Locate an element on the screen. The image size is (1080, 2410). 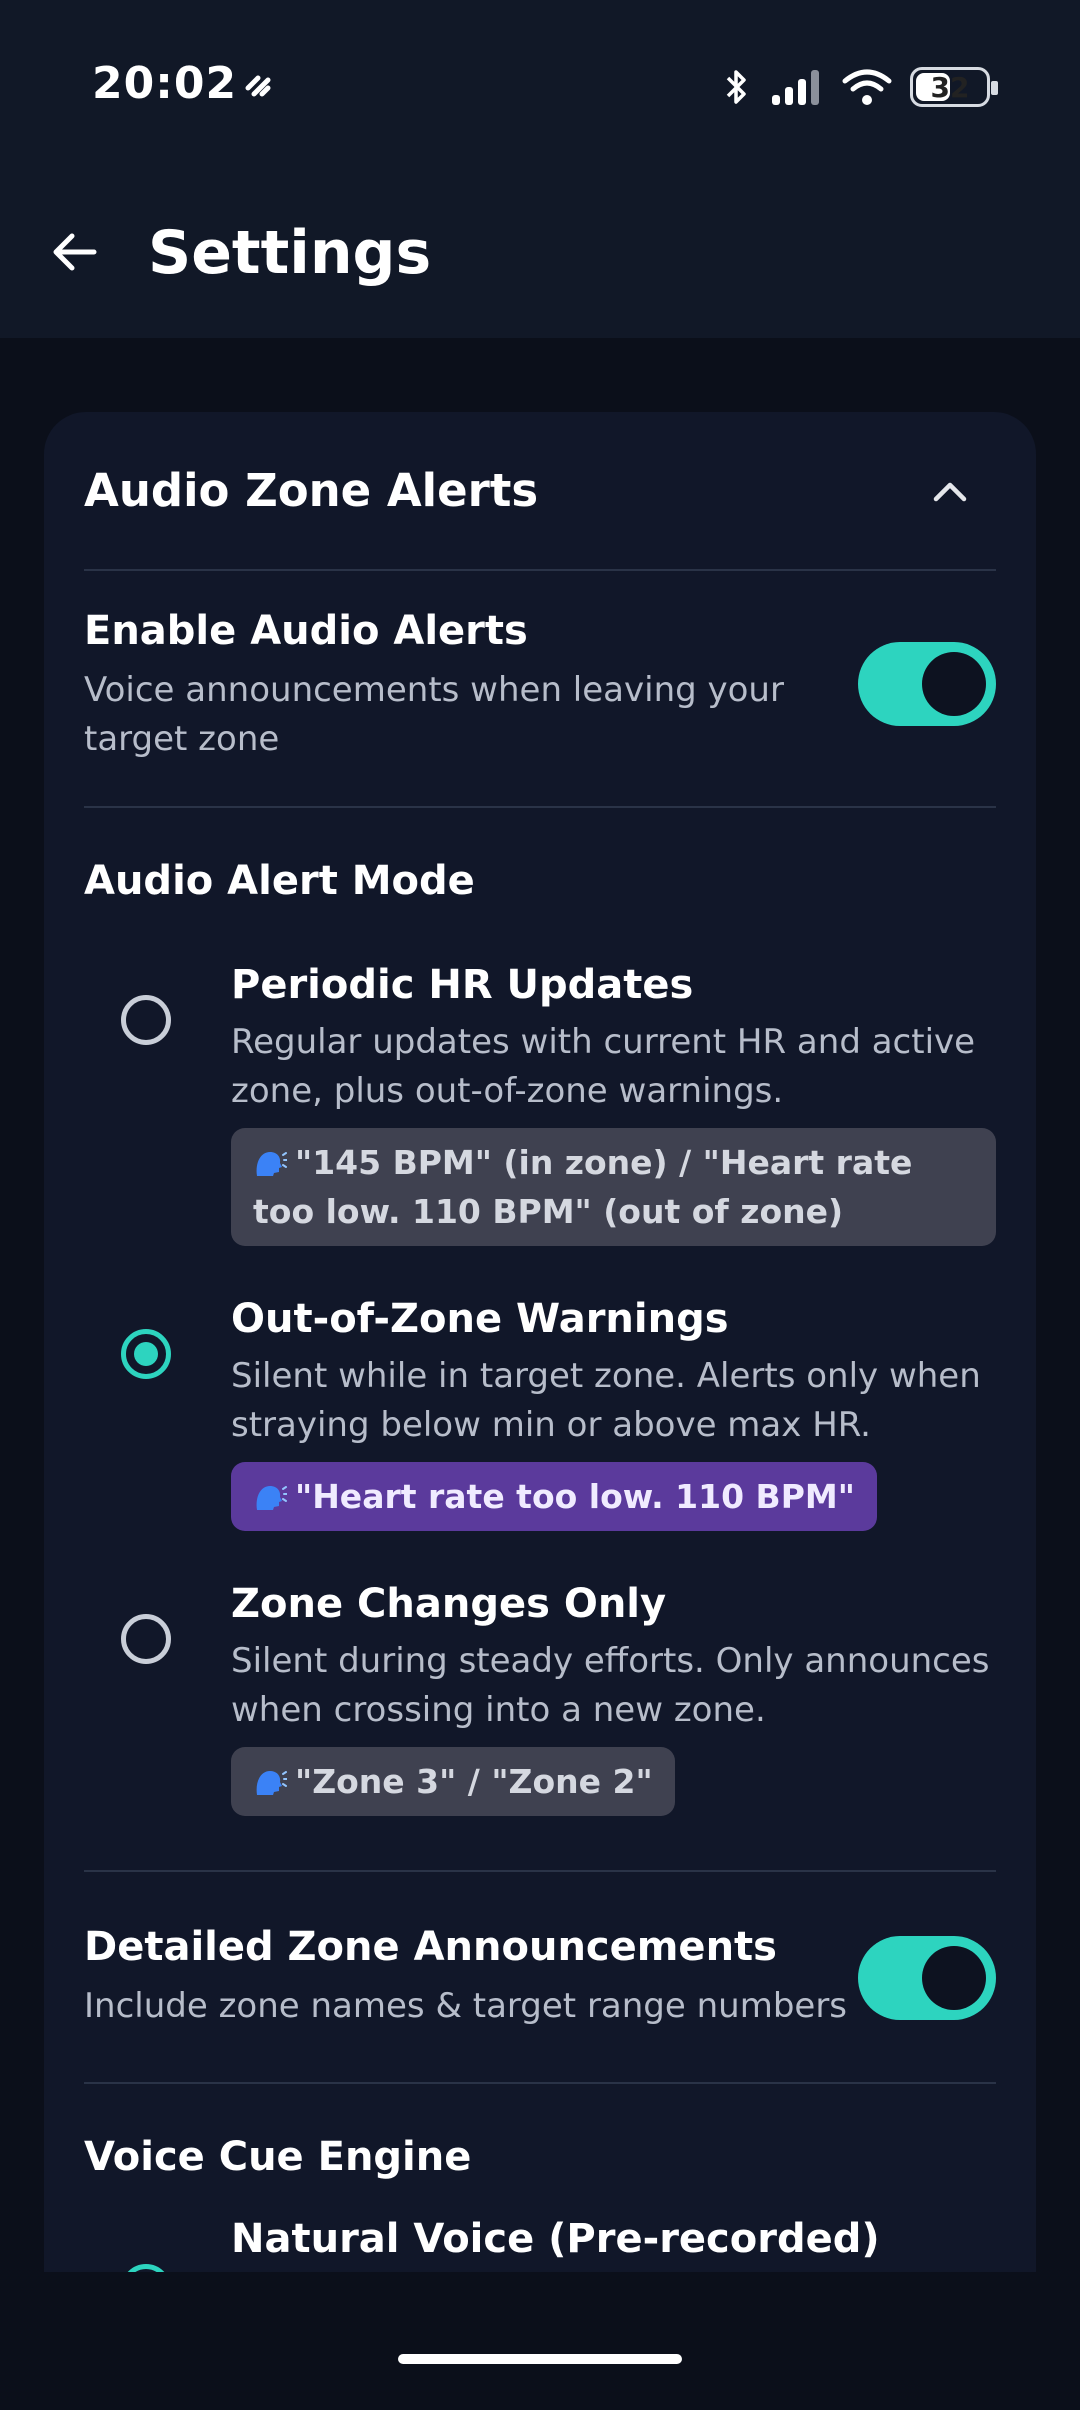
back-button is located at coordinates (74, 252).